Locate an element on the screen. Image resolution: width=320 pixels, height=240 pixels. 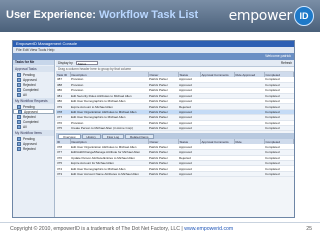
nav-item: Rejected is located at coordinates (33, 148).